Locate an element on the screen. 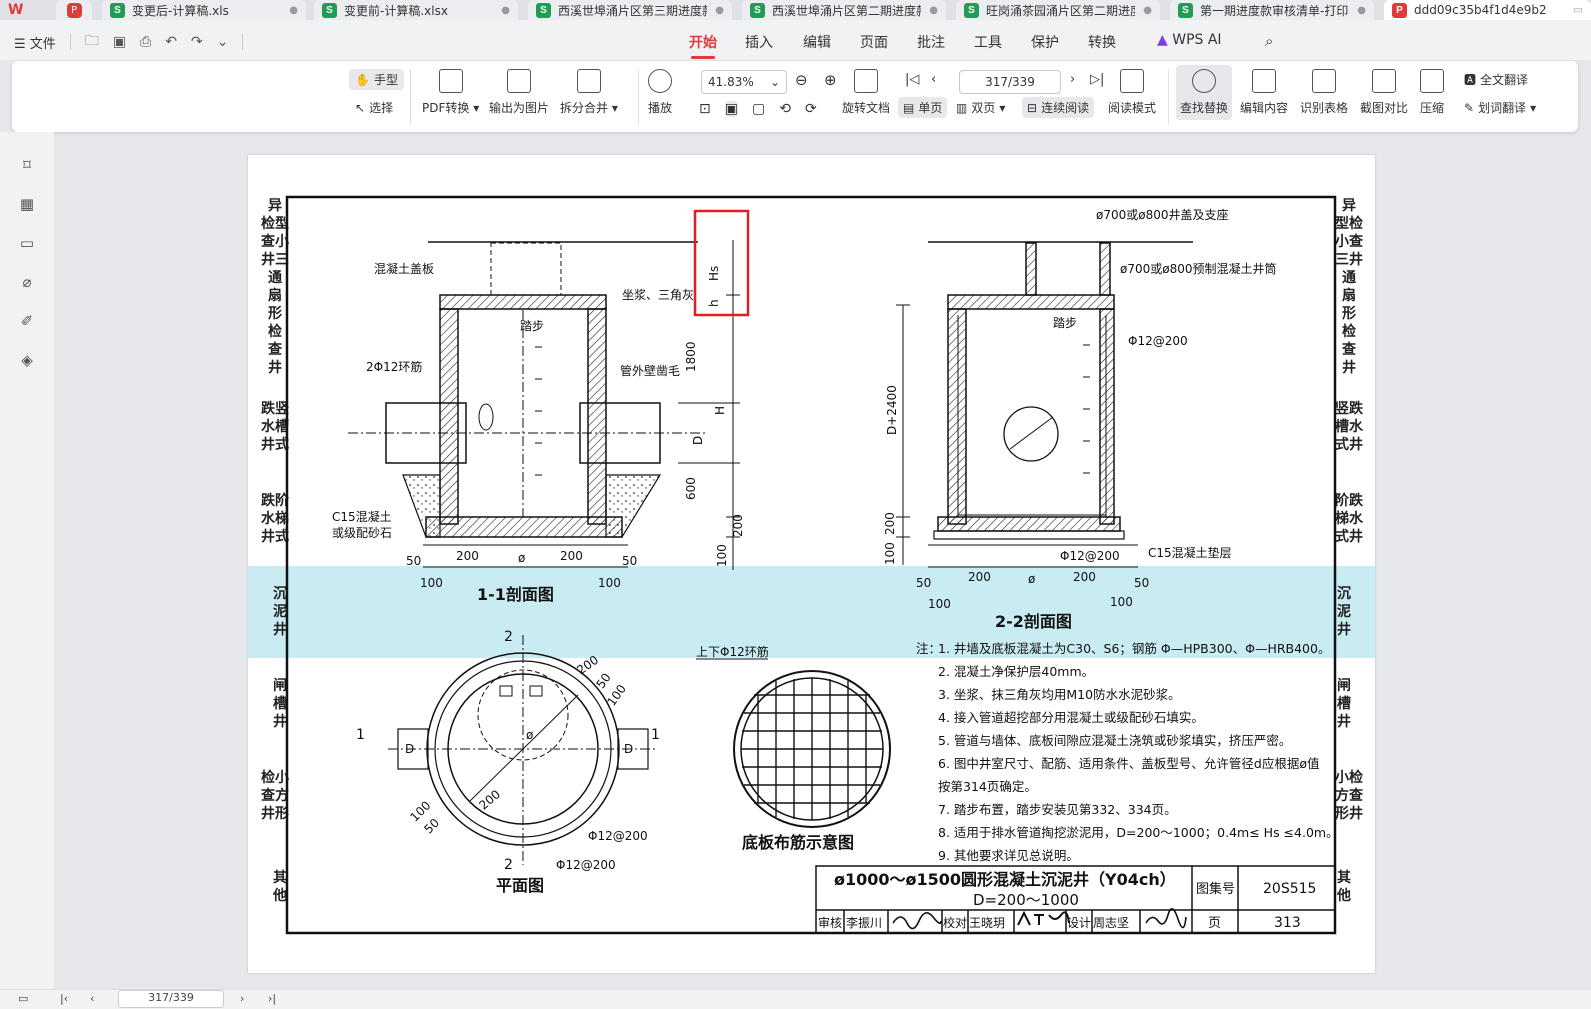  tab-1: S 变更前-计算稿.xlsx ● is located at coordinates (416, 10).